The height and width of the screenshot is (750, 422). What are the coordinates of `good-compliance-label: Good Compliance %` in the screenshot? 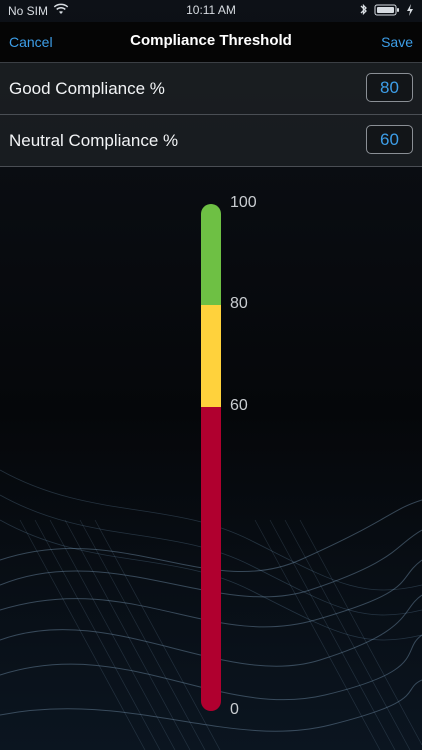 It's located at (87, 88).